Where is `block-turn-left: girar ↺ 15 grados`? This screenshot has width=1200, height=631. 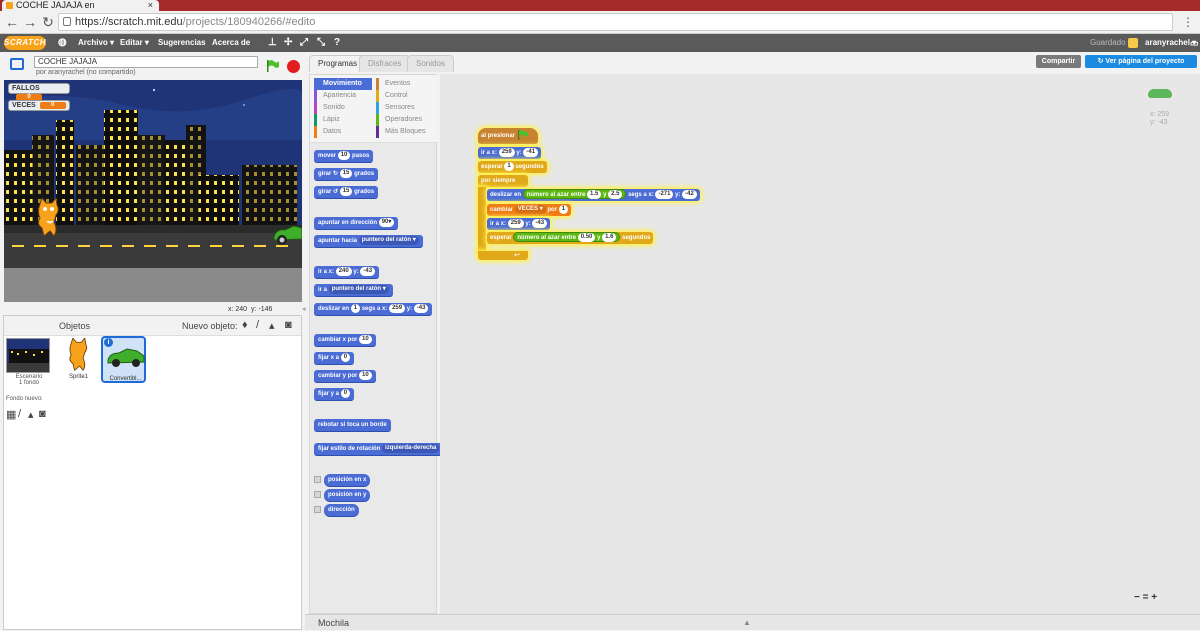 block-turn-left: girar ↺ 15 grados is located at coordinates (346, 192).